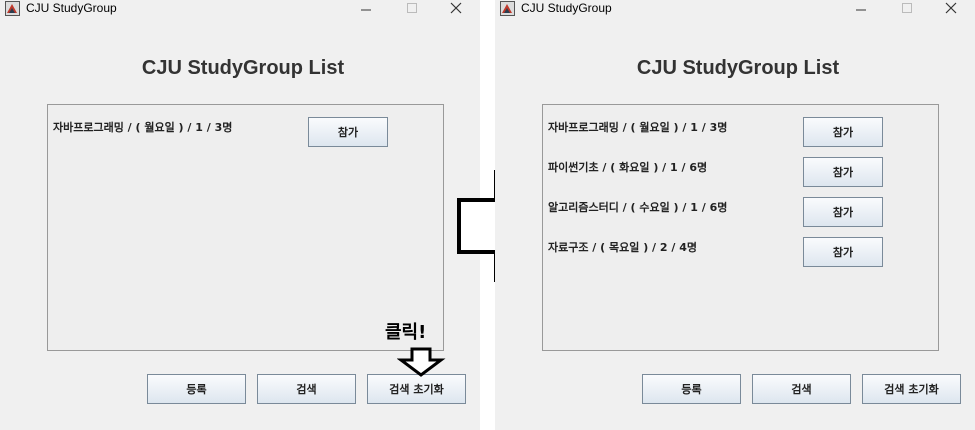 The width and height of the screenshot is (975, 430). I want to click on down-arrow-icon, so click(421, 362).